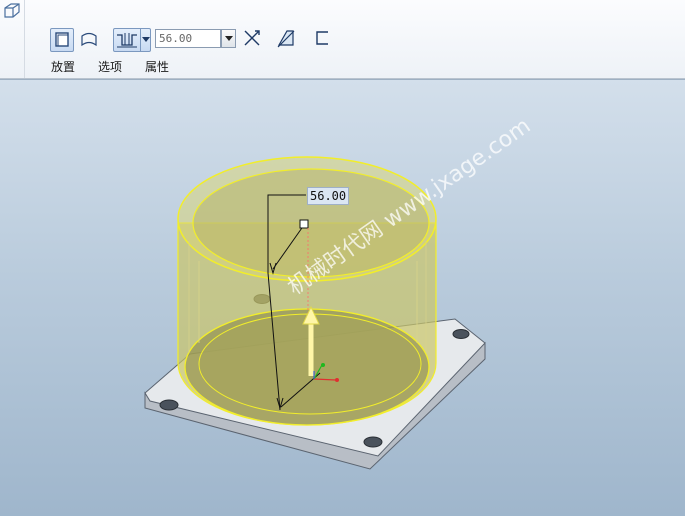 The width and height of the screenshot is (685, 516). I want to click on depth-dropdown-button, so click(228, 38).